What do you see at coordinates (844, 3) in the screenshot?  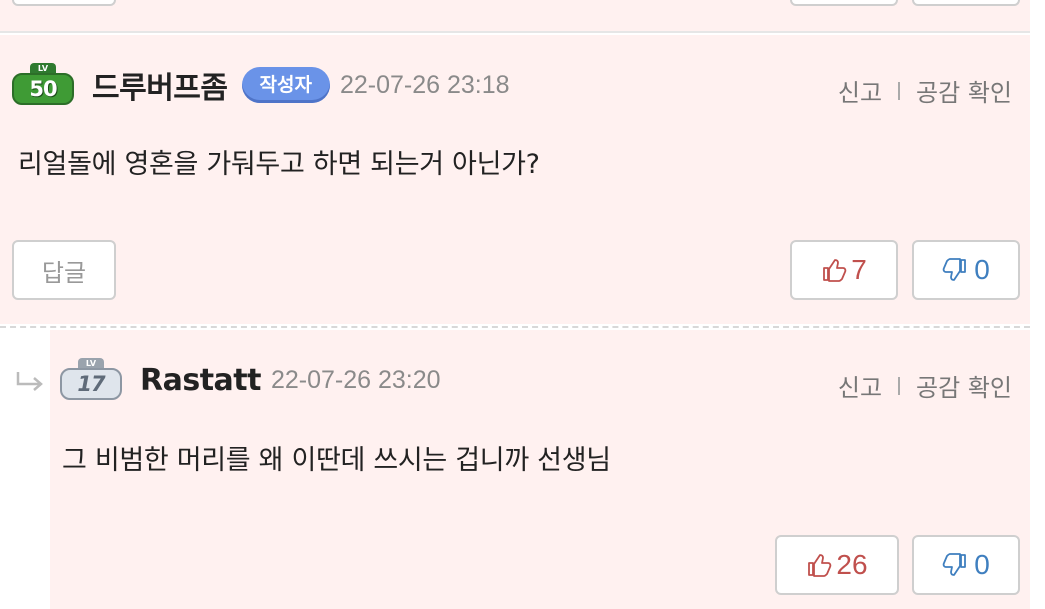 I see `previous-like-button` at bounding box center [844, 3].